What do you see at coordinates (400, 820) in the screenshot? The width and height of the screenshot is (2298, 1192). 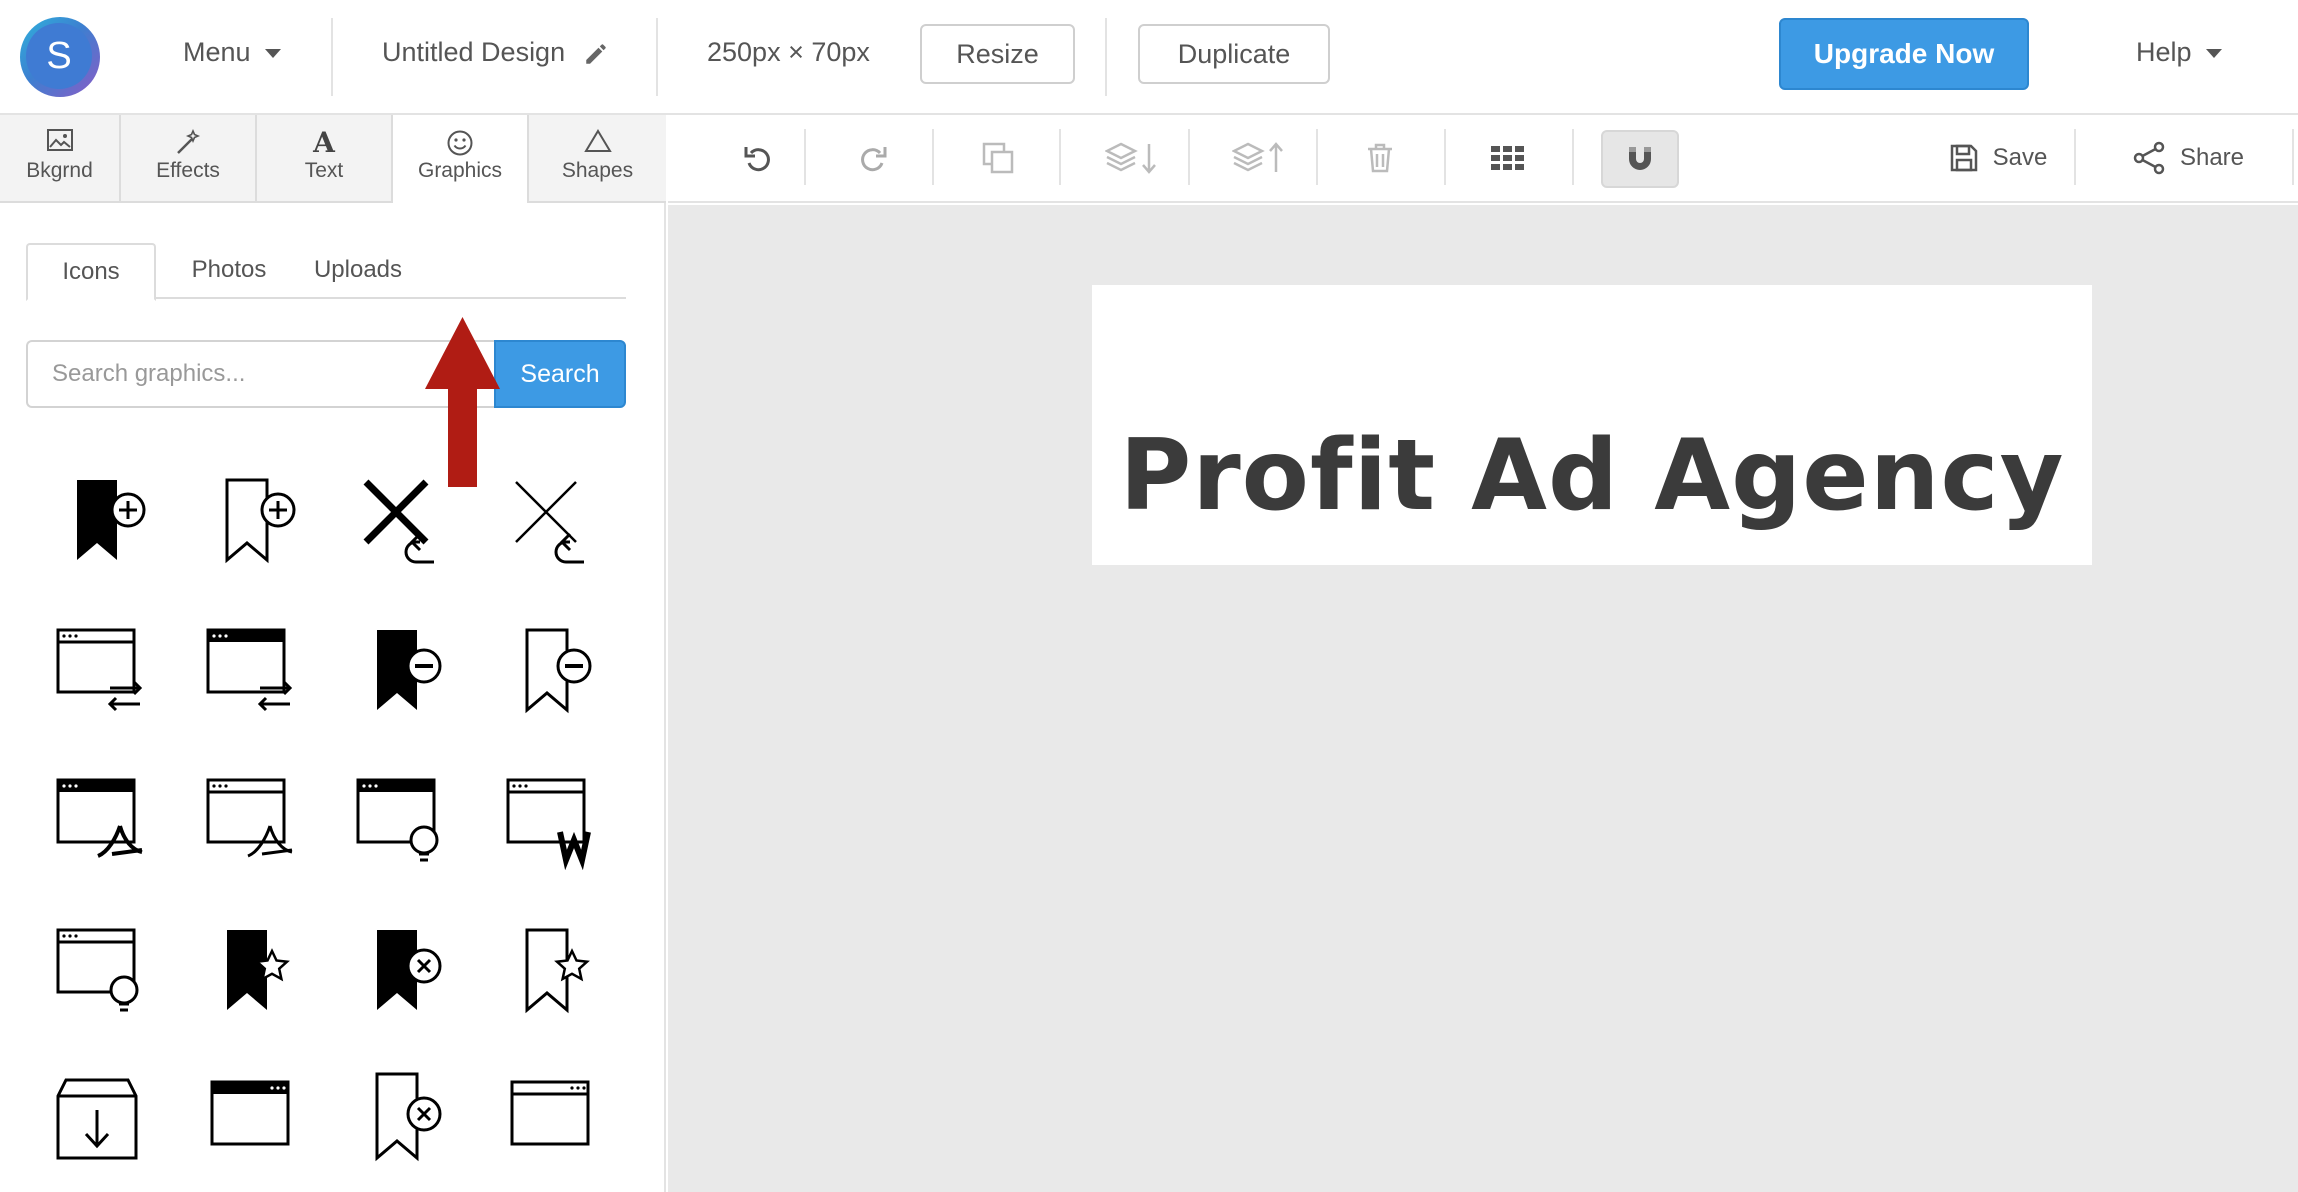 I see `window-lightbulb-icon` at bounding box center [400, 820].